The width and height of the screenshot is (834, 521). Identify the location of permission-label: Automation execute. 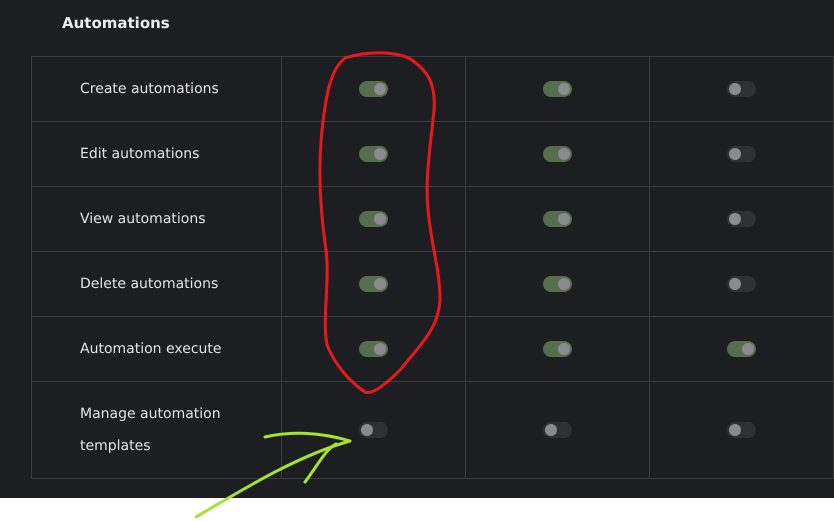
(151, 349).